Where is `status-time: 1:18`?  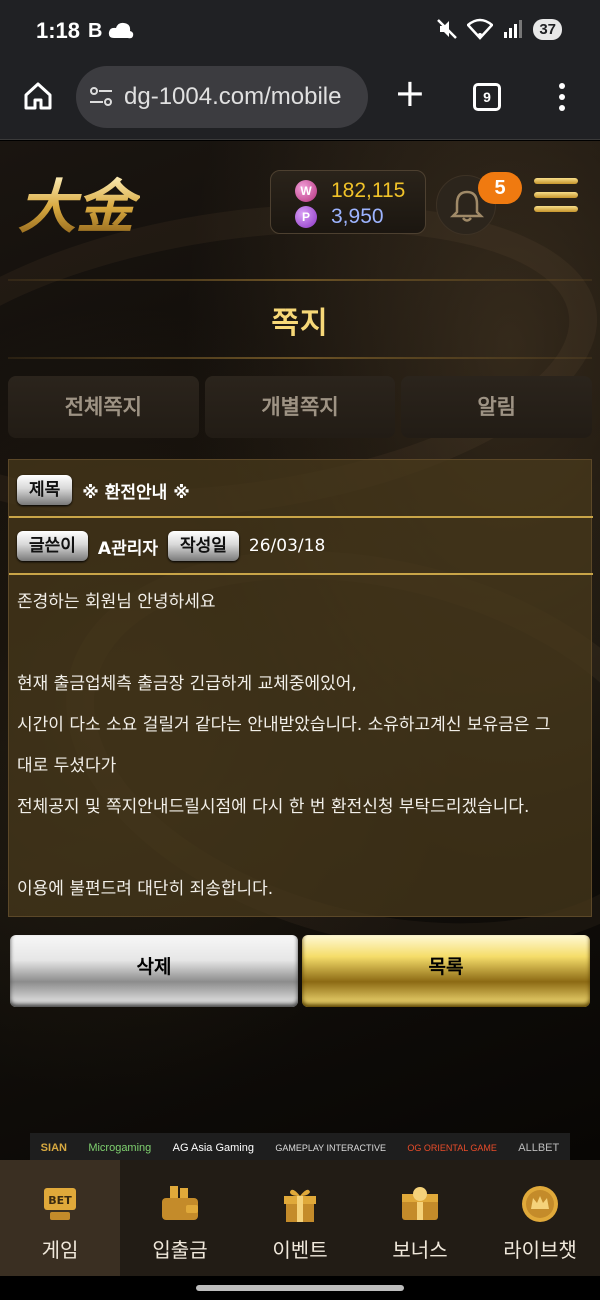 status-time: 1:18 is located at coordinates (58, 30).